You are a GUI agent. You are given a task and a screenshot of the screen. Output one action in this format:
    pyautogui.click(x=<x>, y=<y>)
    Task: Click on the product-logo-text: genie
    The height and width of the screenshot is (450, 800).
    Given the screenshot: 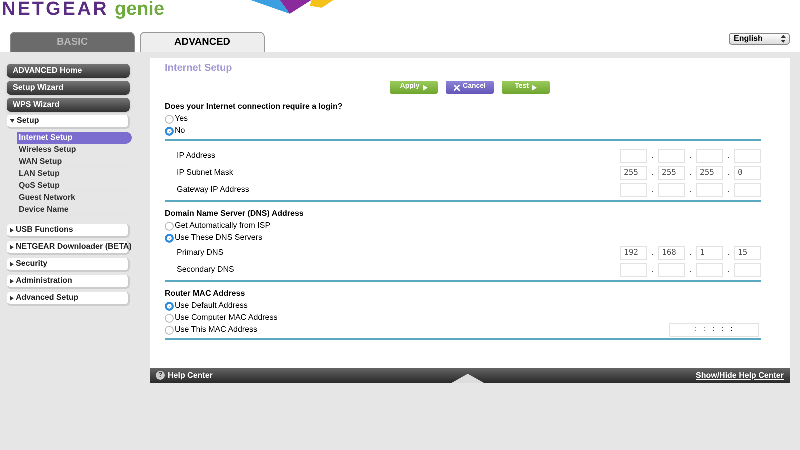 What is the action you would take?
    pyautogui.click(x=139, y=10)
    